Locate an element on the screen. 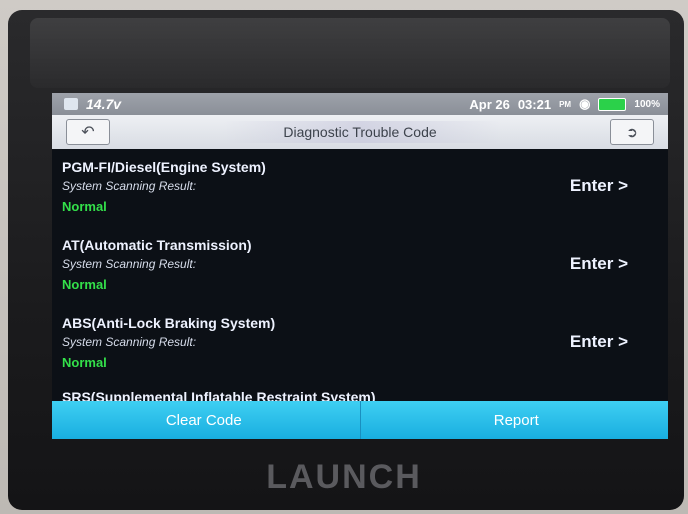 The width and height of the screenshot is (688, 514). back-arrow-icon: ↶ is located at coordinates (88, 132).